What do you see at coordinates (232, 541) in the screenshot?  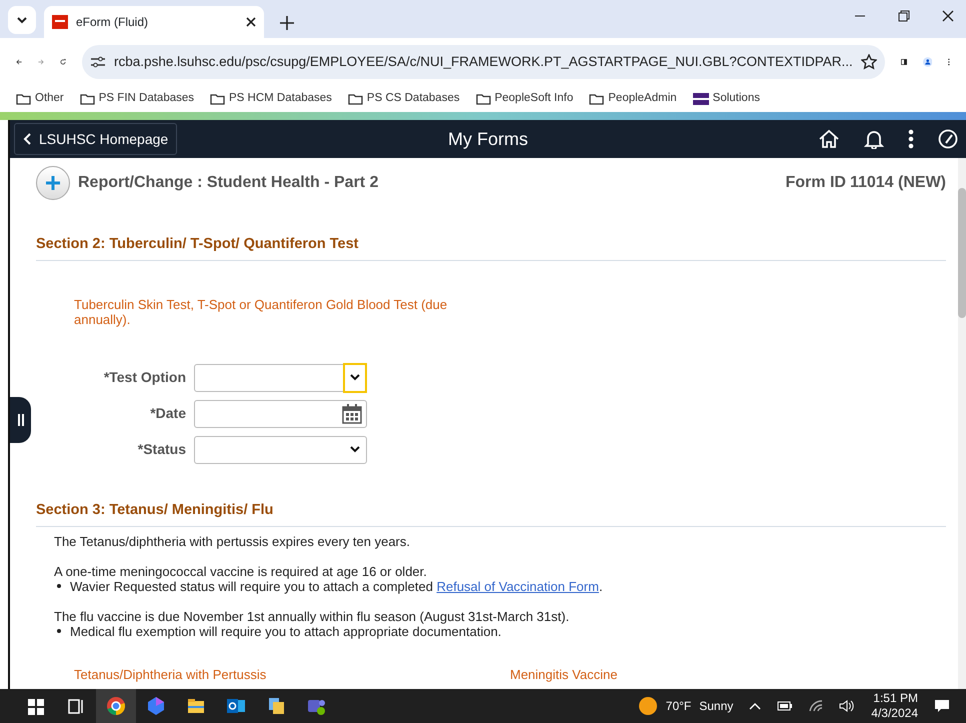 I see `paragraph: The Tetanus/diphtheria with pertussis expires every ten years.` at bounding box center [232, 541].